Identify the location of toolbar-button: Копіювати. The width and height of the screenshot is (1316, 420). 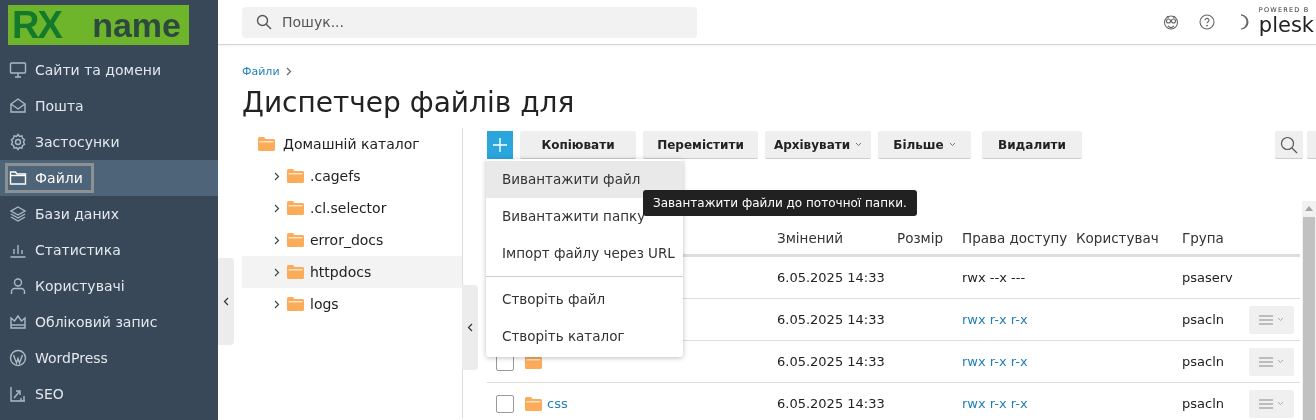
(578, 145).